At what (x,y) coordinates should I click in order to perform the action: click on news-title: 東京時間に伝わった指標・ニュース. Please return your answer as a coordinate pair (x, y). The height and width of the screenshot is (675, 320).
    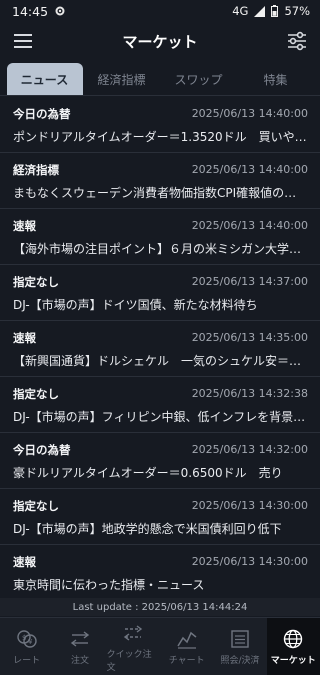
    Looking at the image, I should click on (109, 585).